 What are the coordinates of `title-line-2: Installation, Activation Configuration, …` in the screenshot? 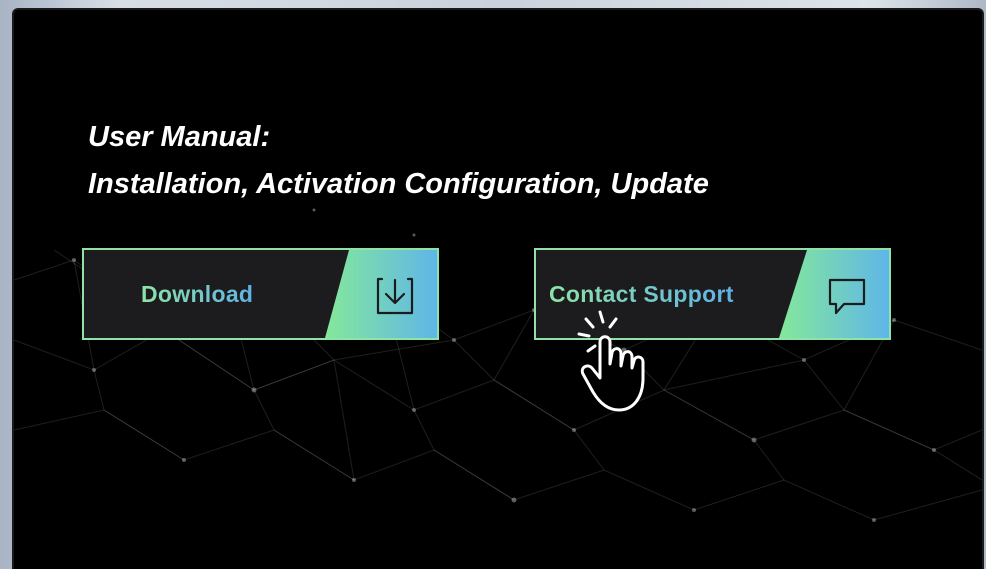 It's located at (398, 184).